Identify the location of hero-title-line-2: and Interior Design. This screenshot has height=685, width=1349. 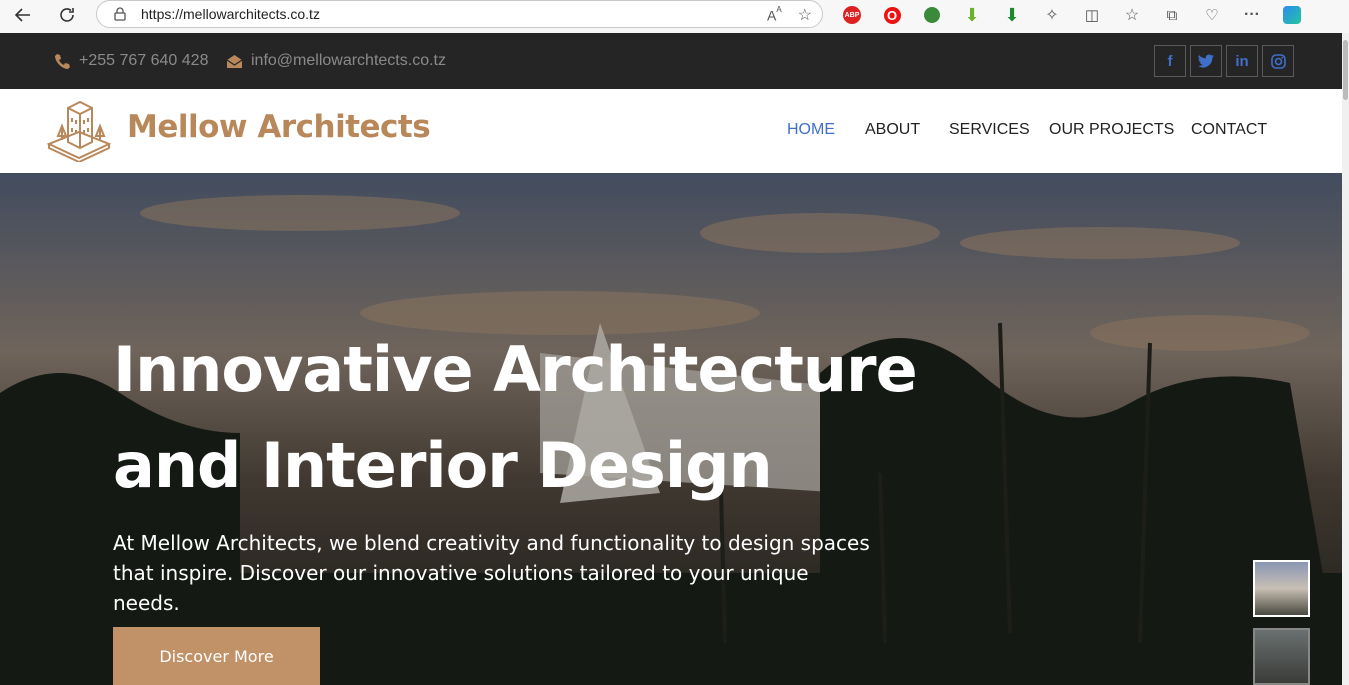
(443, 465).